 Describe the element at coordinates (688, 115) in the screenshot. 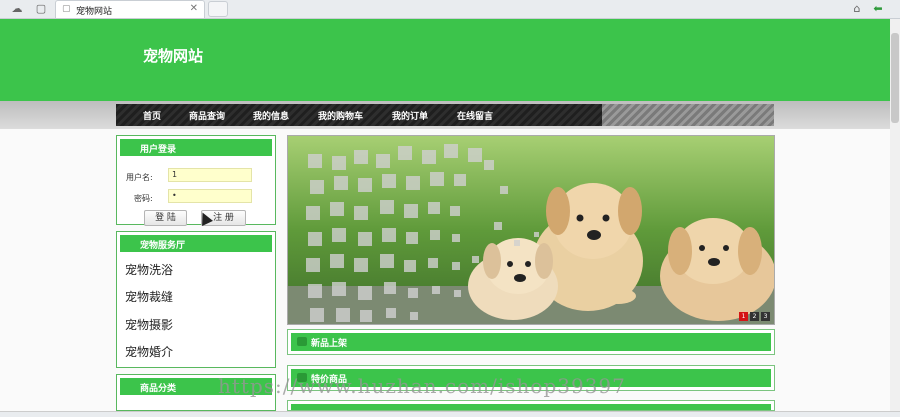

I see `nav-tail` at that location.